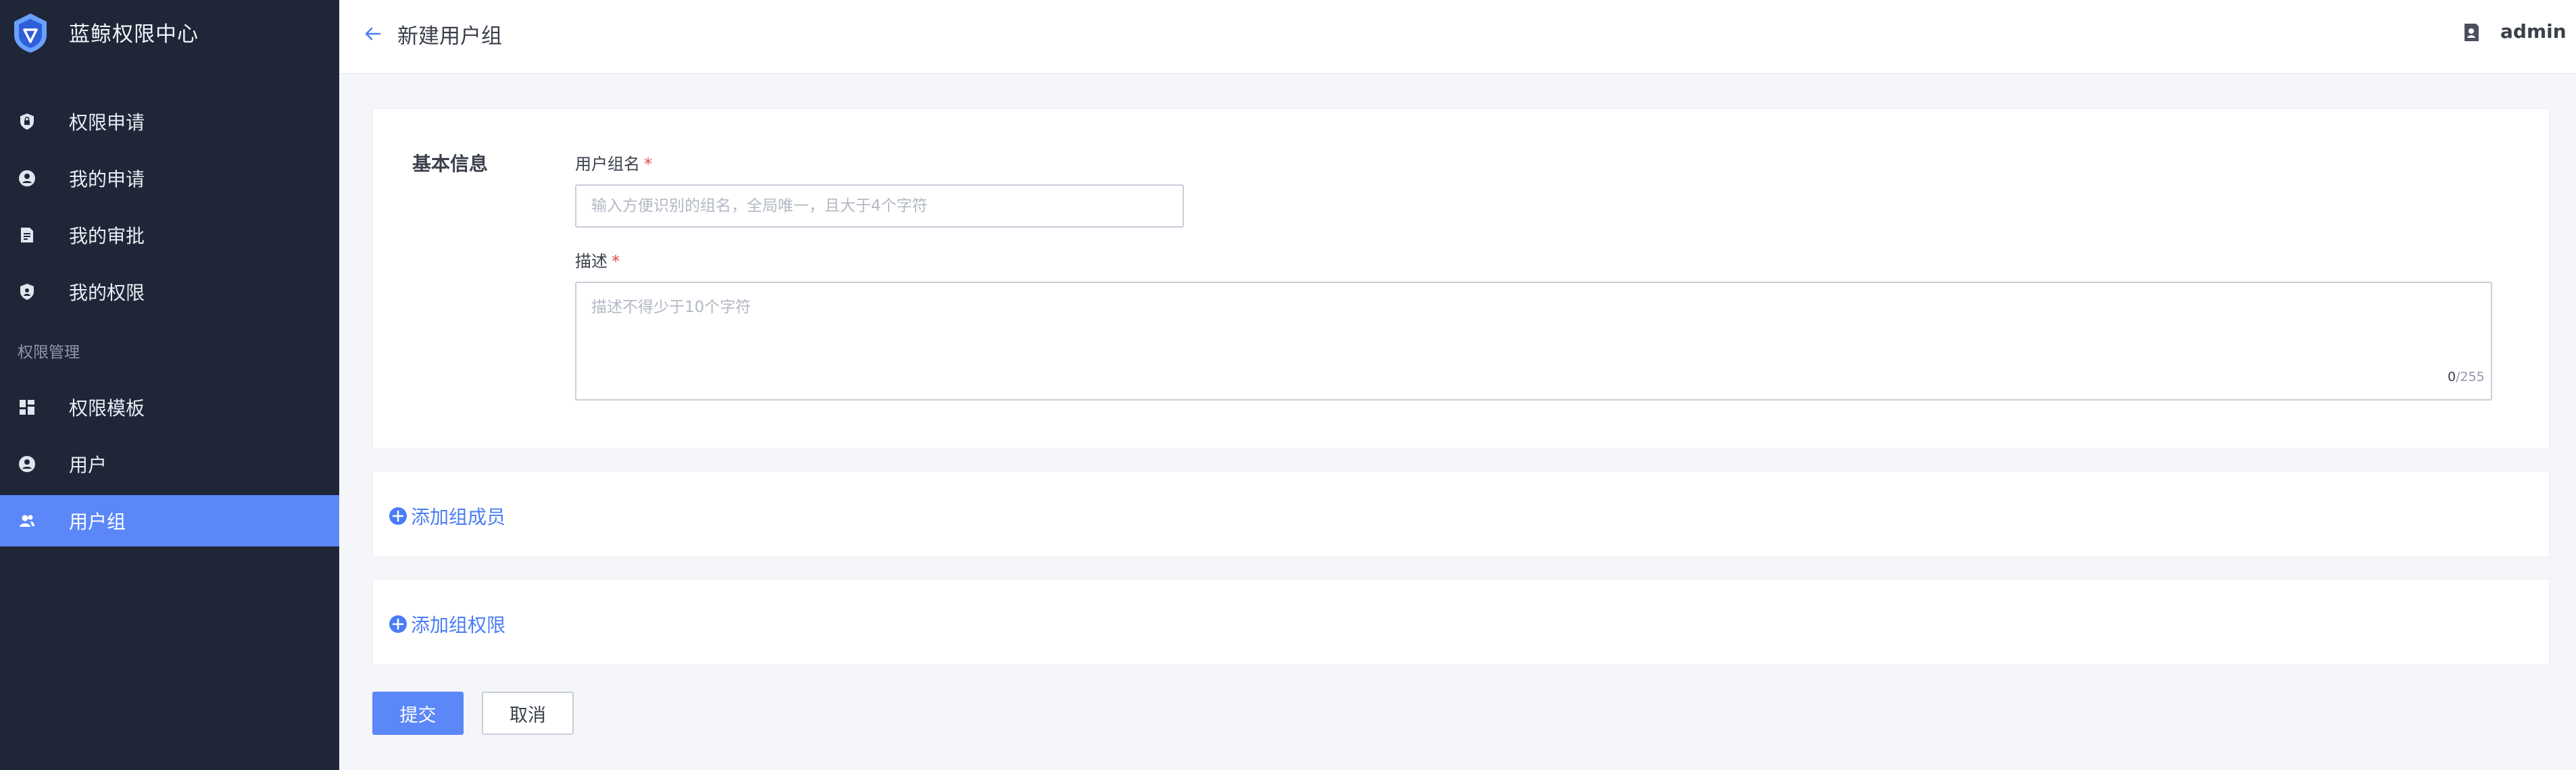 The height and width of the screenshot is (770, 2576). I want to click on sidebar-item-label: 用户组, so click(98, 522).